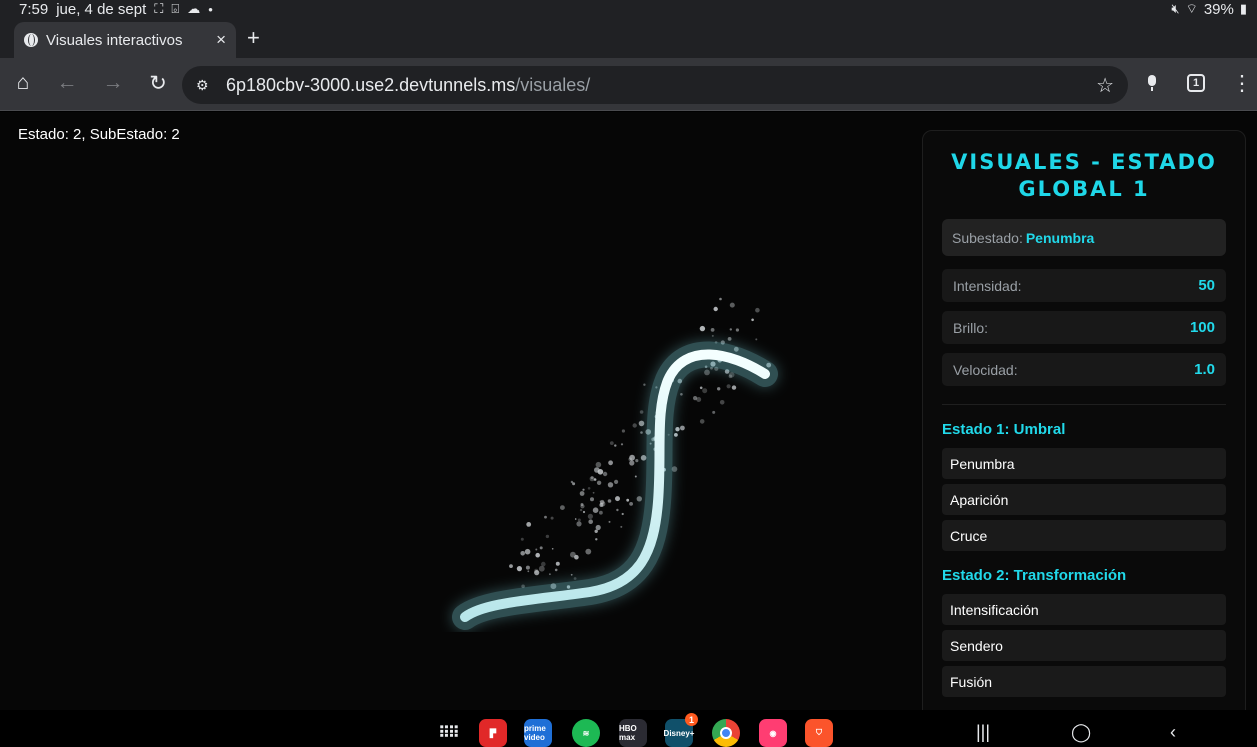  Describe the element at coordinates (1084, 645) in the screenshot. I see `option-sendero: Sendero` at that location.